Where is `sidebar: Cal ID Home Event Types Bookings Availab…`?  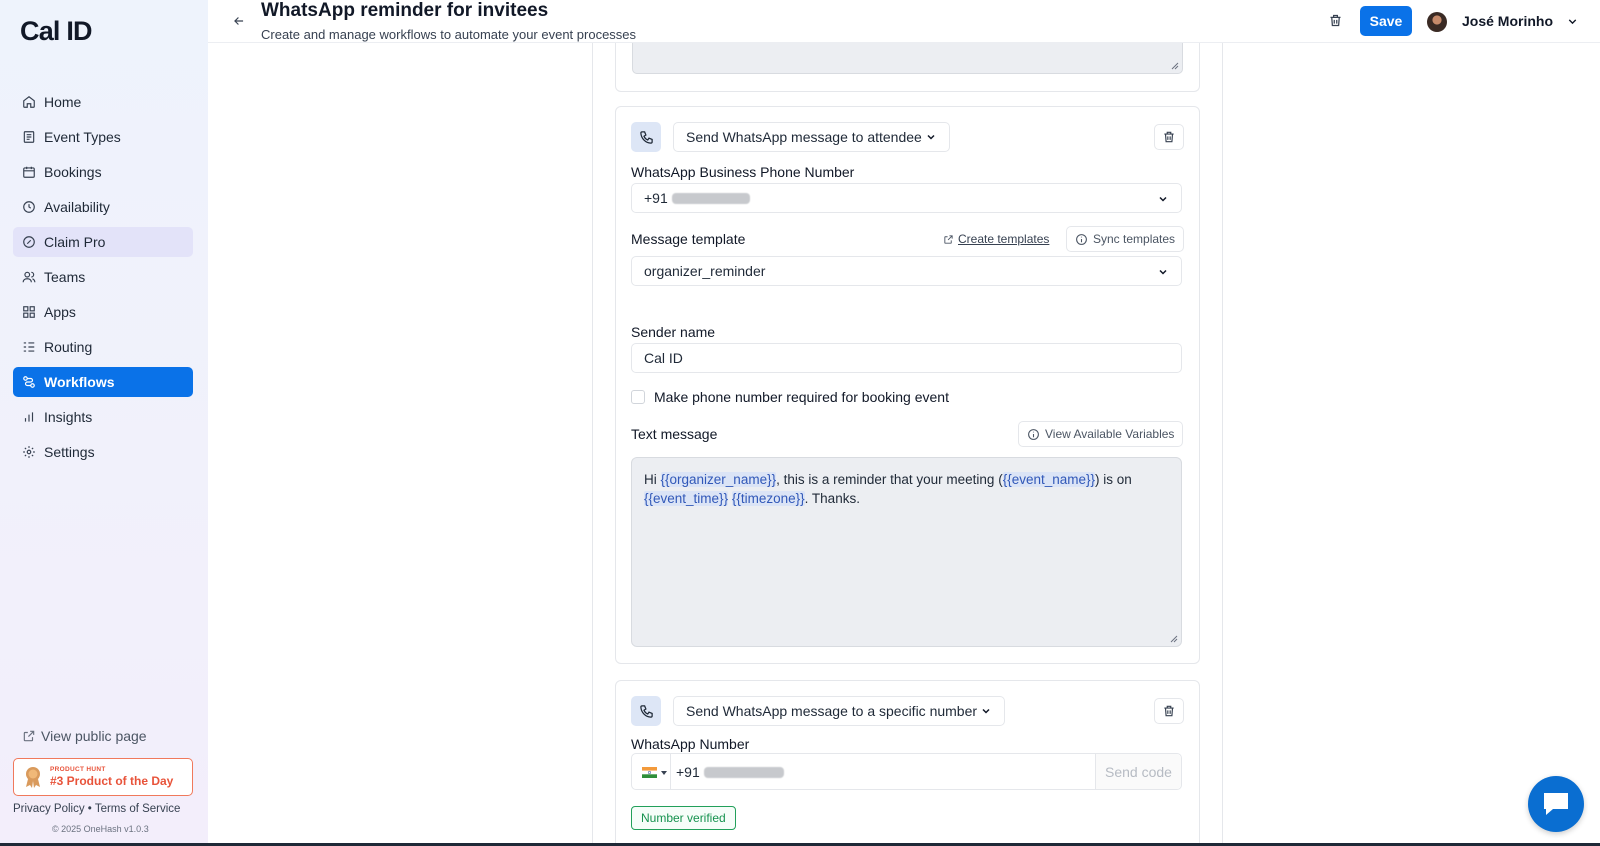
sidebar: Cal ID Home Event Types Bookings Availab… is located at coordinates (104, 423).